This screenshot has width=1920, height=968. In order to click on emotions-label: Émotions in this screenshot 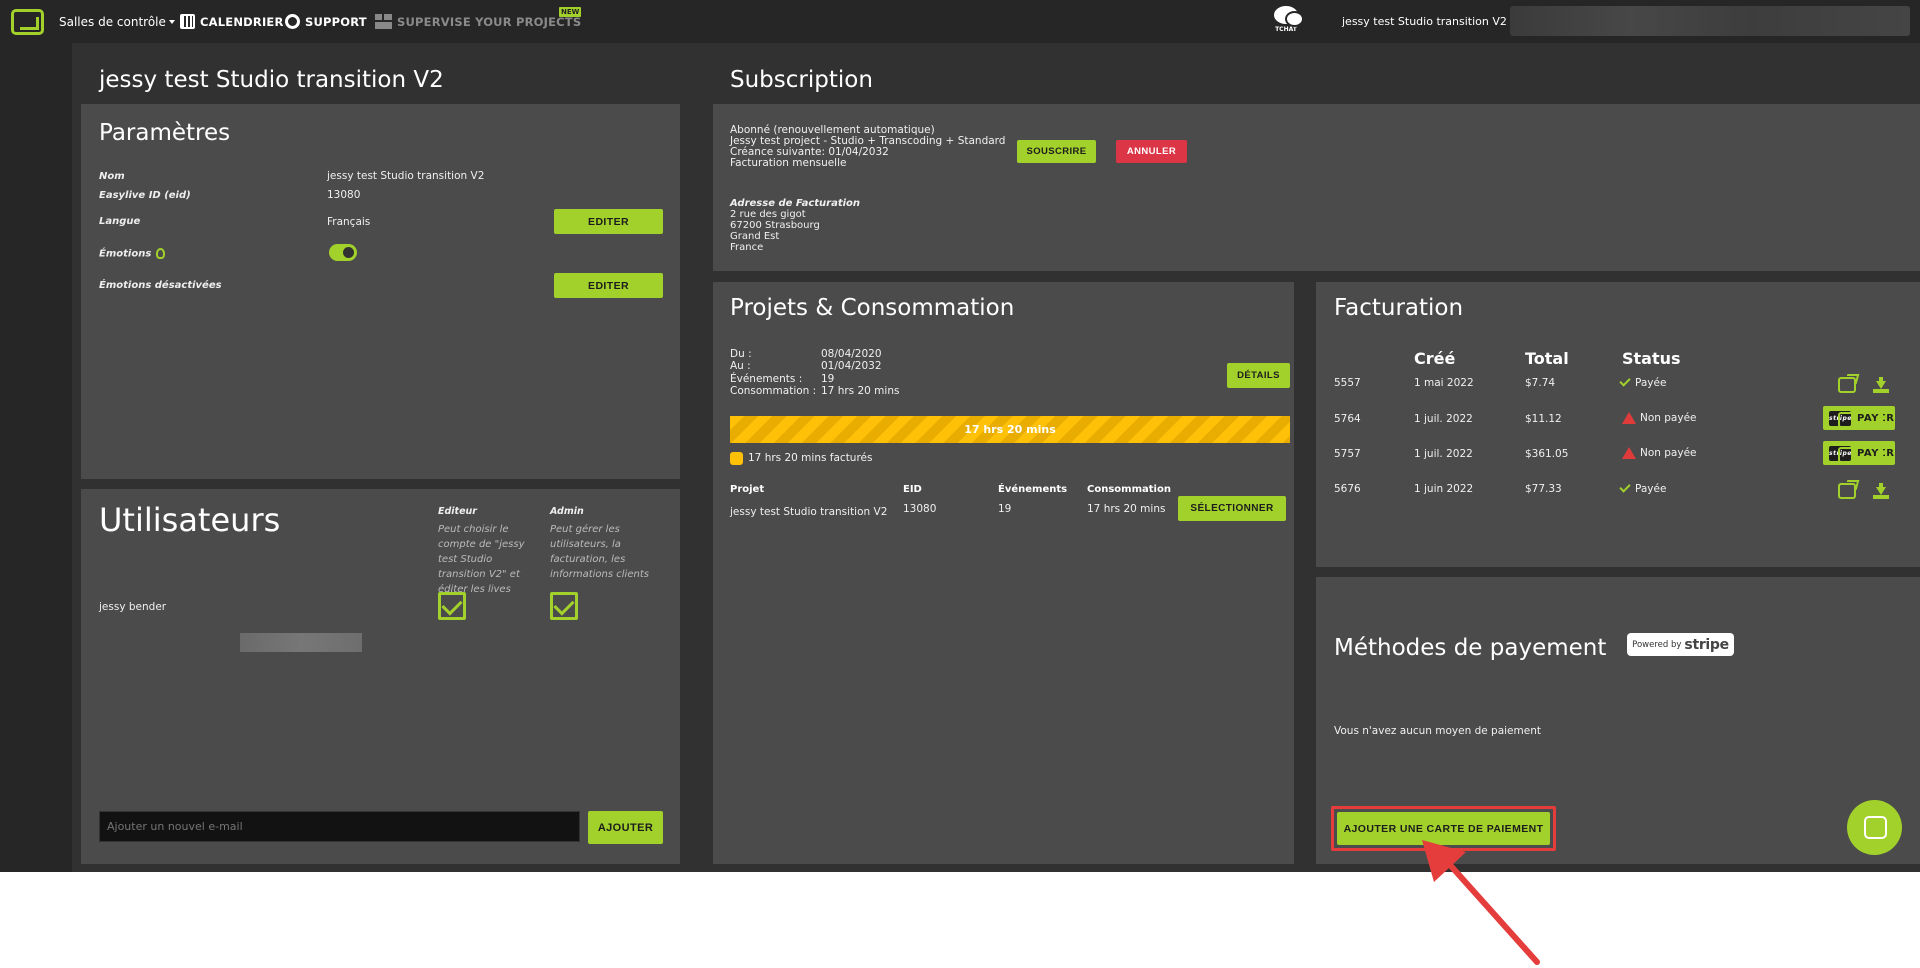, I will do `click(125, 254)`.